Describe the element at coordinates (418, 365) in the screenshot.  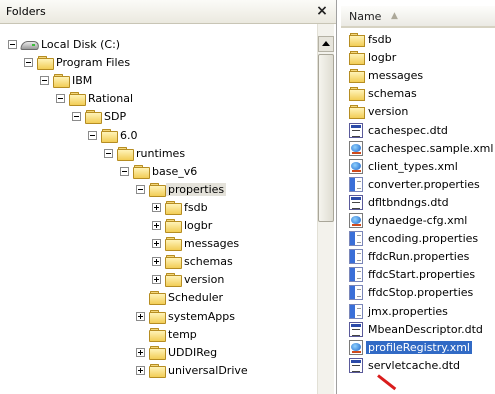
I see `file-list-item: servletcache.dtd` at that location.